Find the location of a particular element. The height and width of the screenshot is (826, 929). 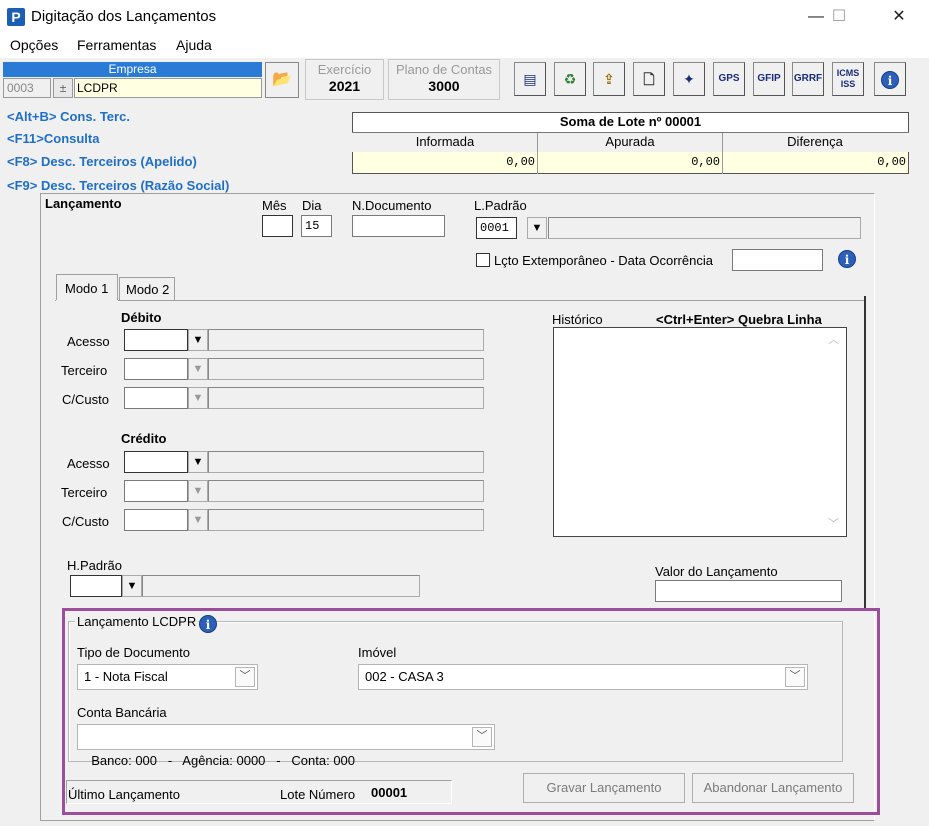

tab-modo-2-label: Modo 2 is located at coordinates (148, 289).